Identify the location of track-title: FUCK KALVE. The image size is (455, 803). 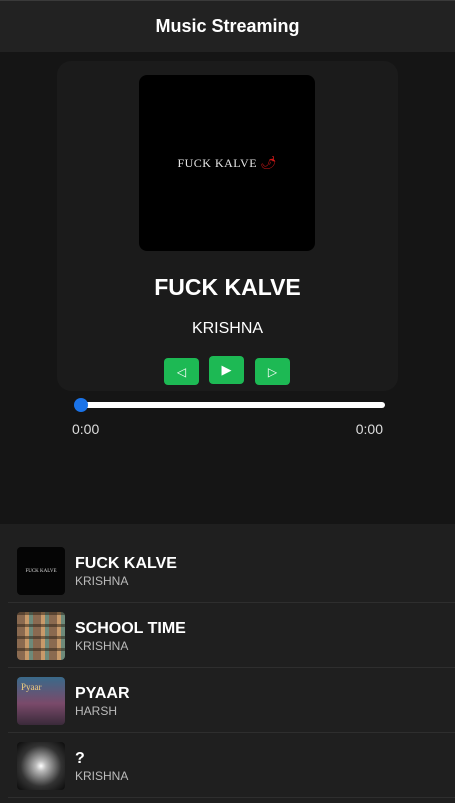
(227, 287).